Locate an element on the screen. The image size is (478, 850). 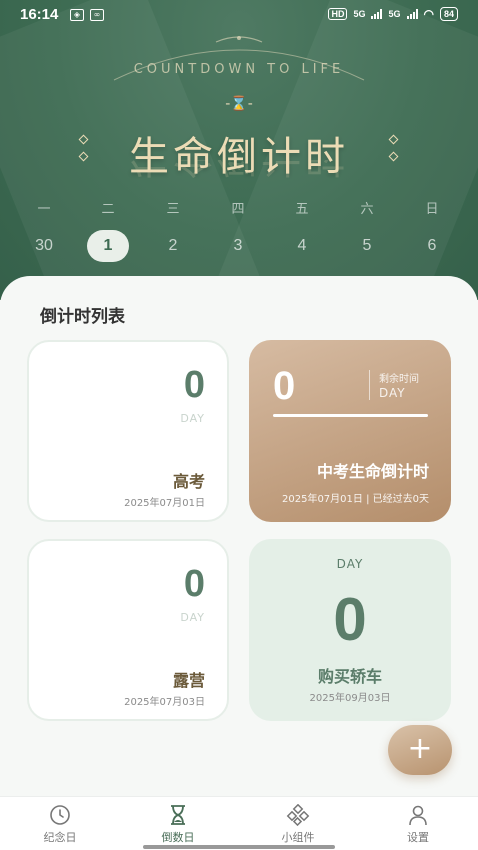
tab-countdown: 倒数日 is located at coordinates (178, 824).